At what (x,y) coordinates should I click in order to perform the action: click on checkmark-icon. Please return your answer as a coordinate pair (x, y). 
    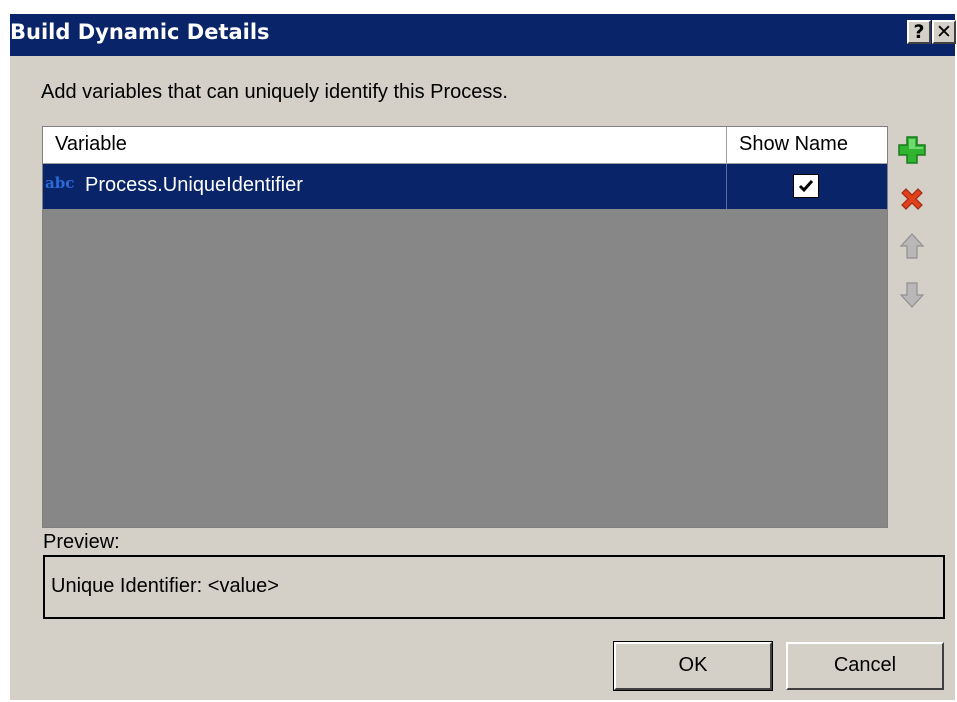
    Looking at the image, I should click on (806, 186).